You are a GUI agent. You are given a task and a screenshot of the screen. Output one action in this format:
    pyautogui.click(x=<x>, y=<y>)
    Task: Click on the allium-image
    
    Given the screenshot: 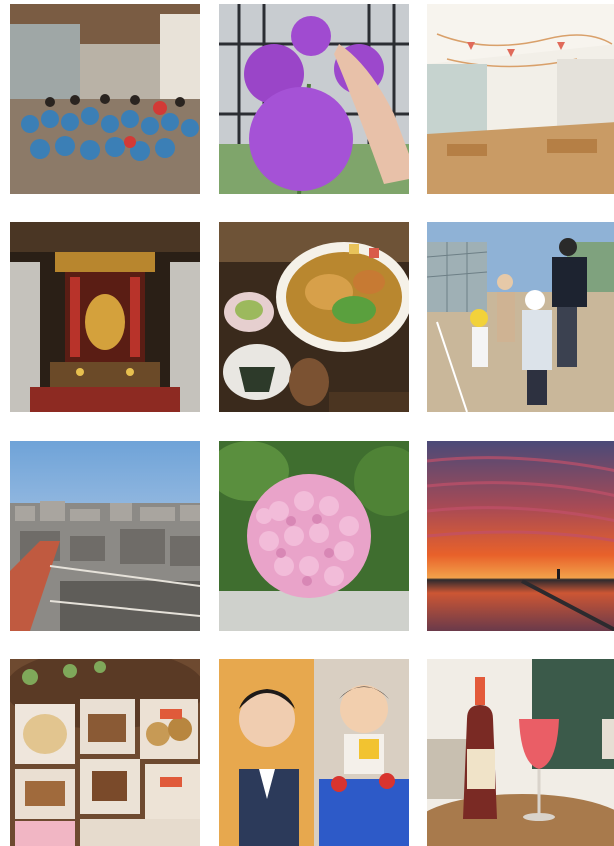 What is the action you would take?
    pyautogui.click(x=314, y=99)
    